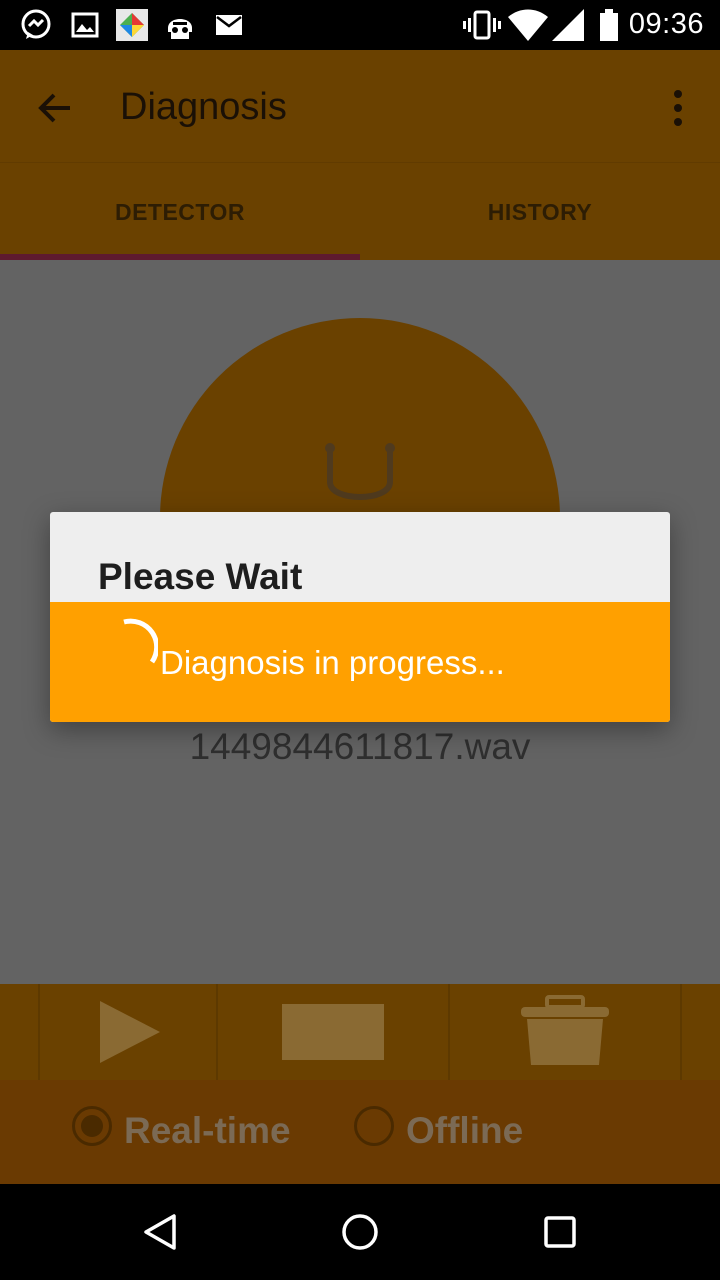  Describe the element at coordinates (360, 471) in the screenshot. I see `stethoscope-icon` at that location.